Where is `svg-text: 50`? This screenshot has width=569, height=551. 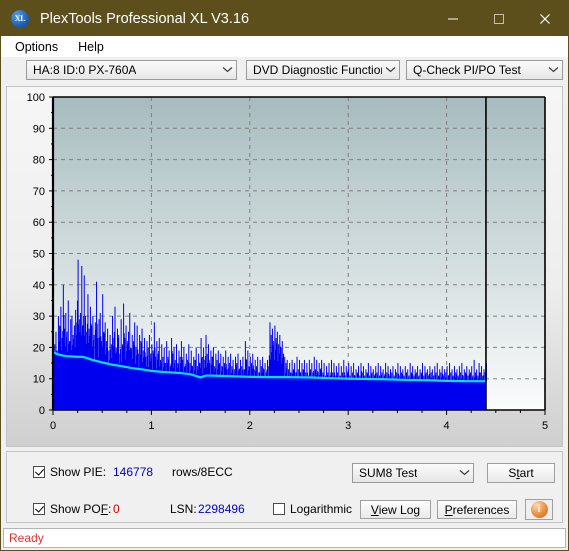
svg-text: 50 is located at coordinates (39, 255).